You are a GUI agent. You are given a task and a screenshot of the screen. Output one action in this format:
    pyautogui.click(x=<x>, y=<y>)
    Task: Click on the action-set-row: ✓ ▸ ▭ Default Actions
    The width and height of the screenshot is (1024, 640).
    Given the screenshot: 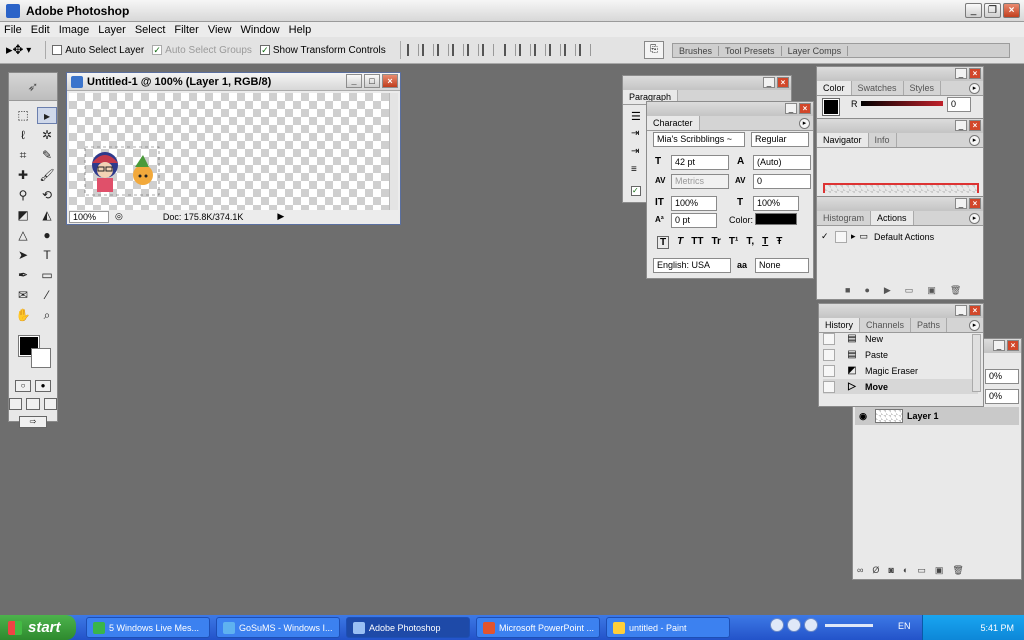 What is the action you would take?
    pyautogui.click(x=898, y=236)
    